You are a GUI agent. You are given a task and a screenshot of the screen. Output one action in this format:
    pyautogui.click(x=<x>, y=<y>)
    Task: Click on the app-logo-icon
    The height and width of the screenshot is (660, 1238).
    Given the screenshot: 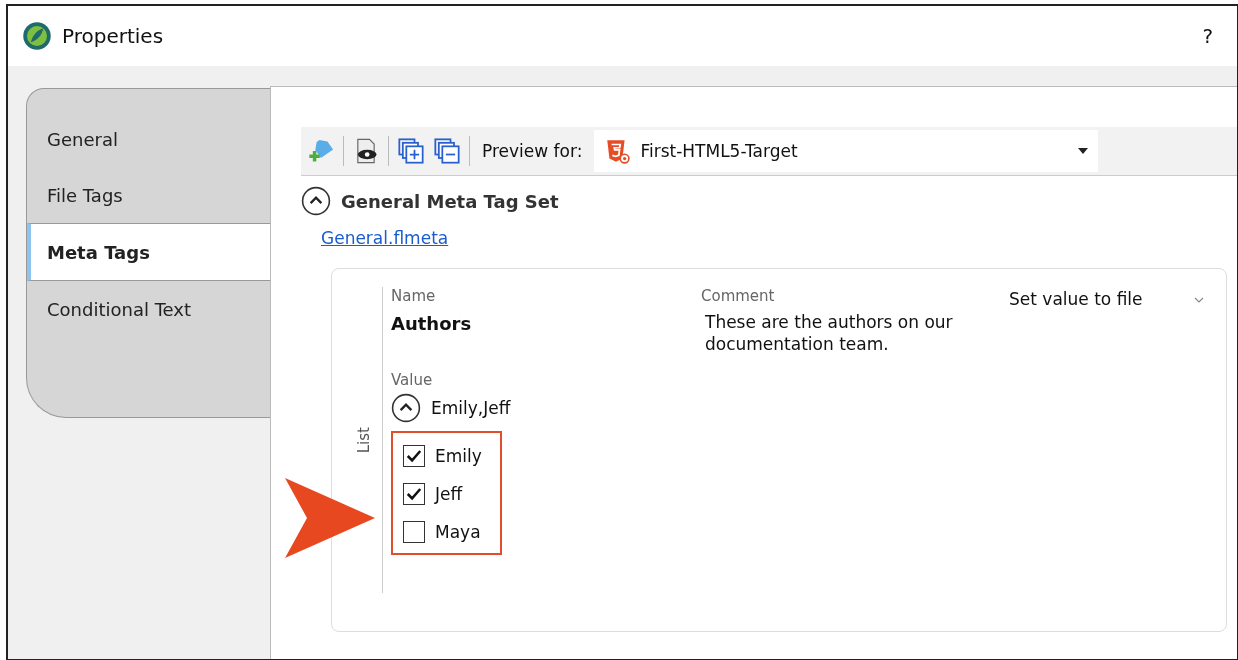 What is the action you would take?
    pyautogui.click(x=37, y=36)
    